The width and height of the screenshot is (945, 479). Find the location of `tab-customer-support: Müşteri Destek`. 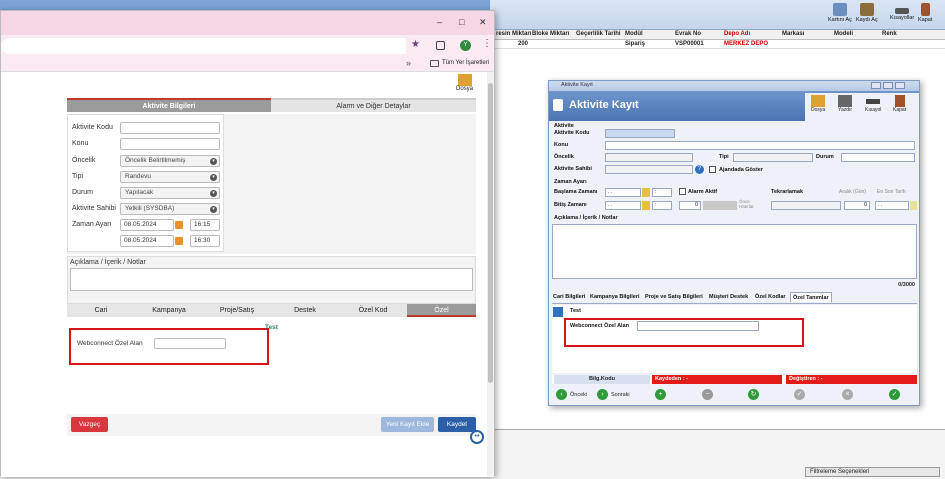

tab-customer-support: Müşteri Destek is located at coordinates (728, 297).